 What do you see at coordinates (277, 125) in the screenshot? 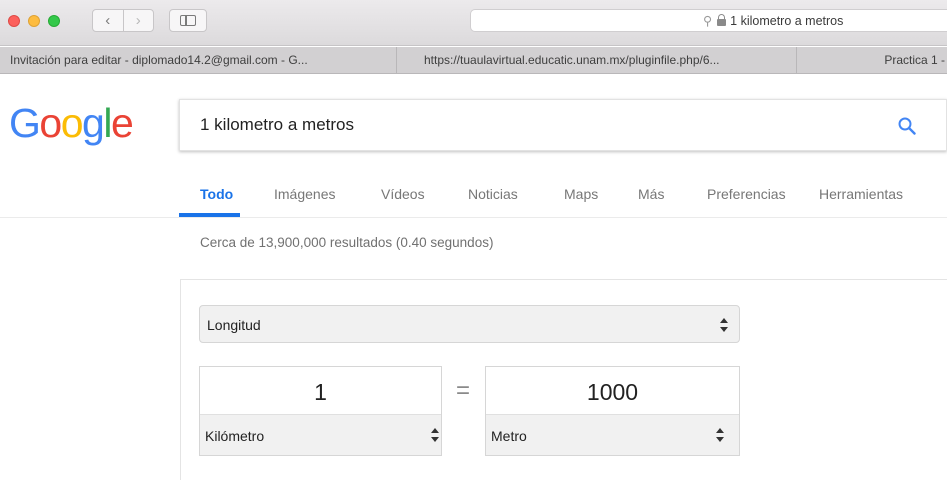
I see `search-input: 1 kilometro a metros` at bounding box center [277, 125].